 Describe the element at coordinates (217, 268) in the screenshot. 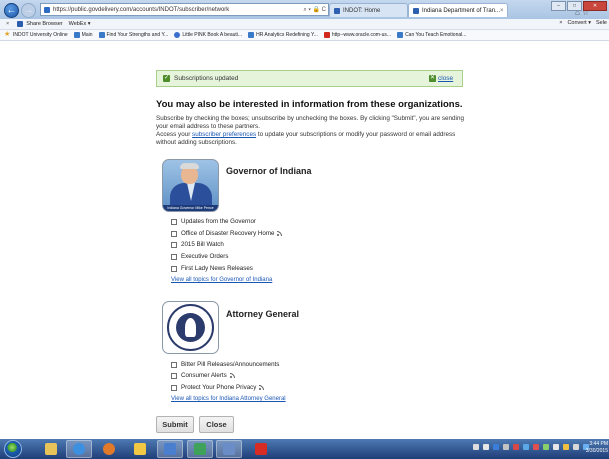

I see `topic-label: First Lady News Releases` at that location.